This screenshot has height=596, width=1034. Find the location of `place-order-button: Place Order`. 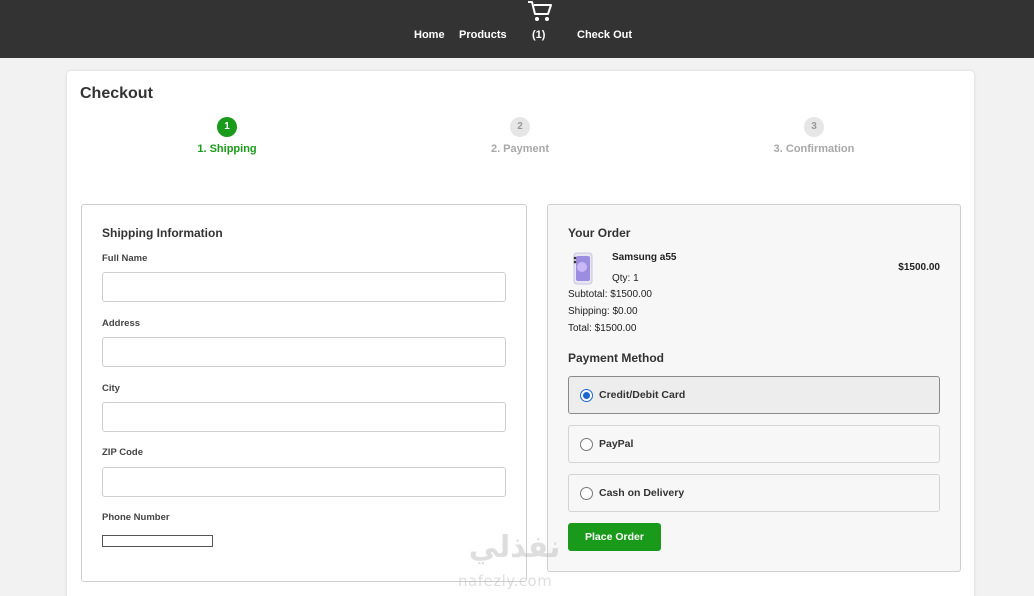

place-order-button: Place Order is located at coordinates (614, 537).